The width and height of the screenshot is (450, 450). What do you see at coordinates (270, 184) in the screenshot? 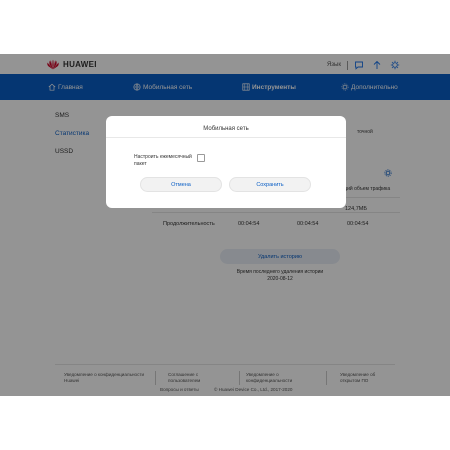
I see `save-button: Сохранить` at bounding box center [270, 184].